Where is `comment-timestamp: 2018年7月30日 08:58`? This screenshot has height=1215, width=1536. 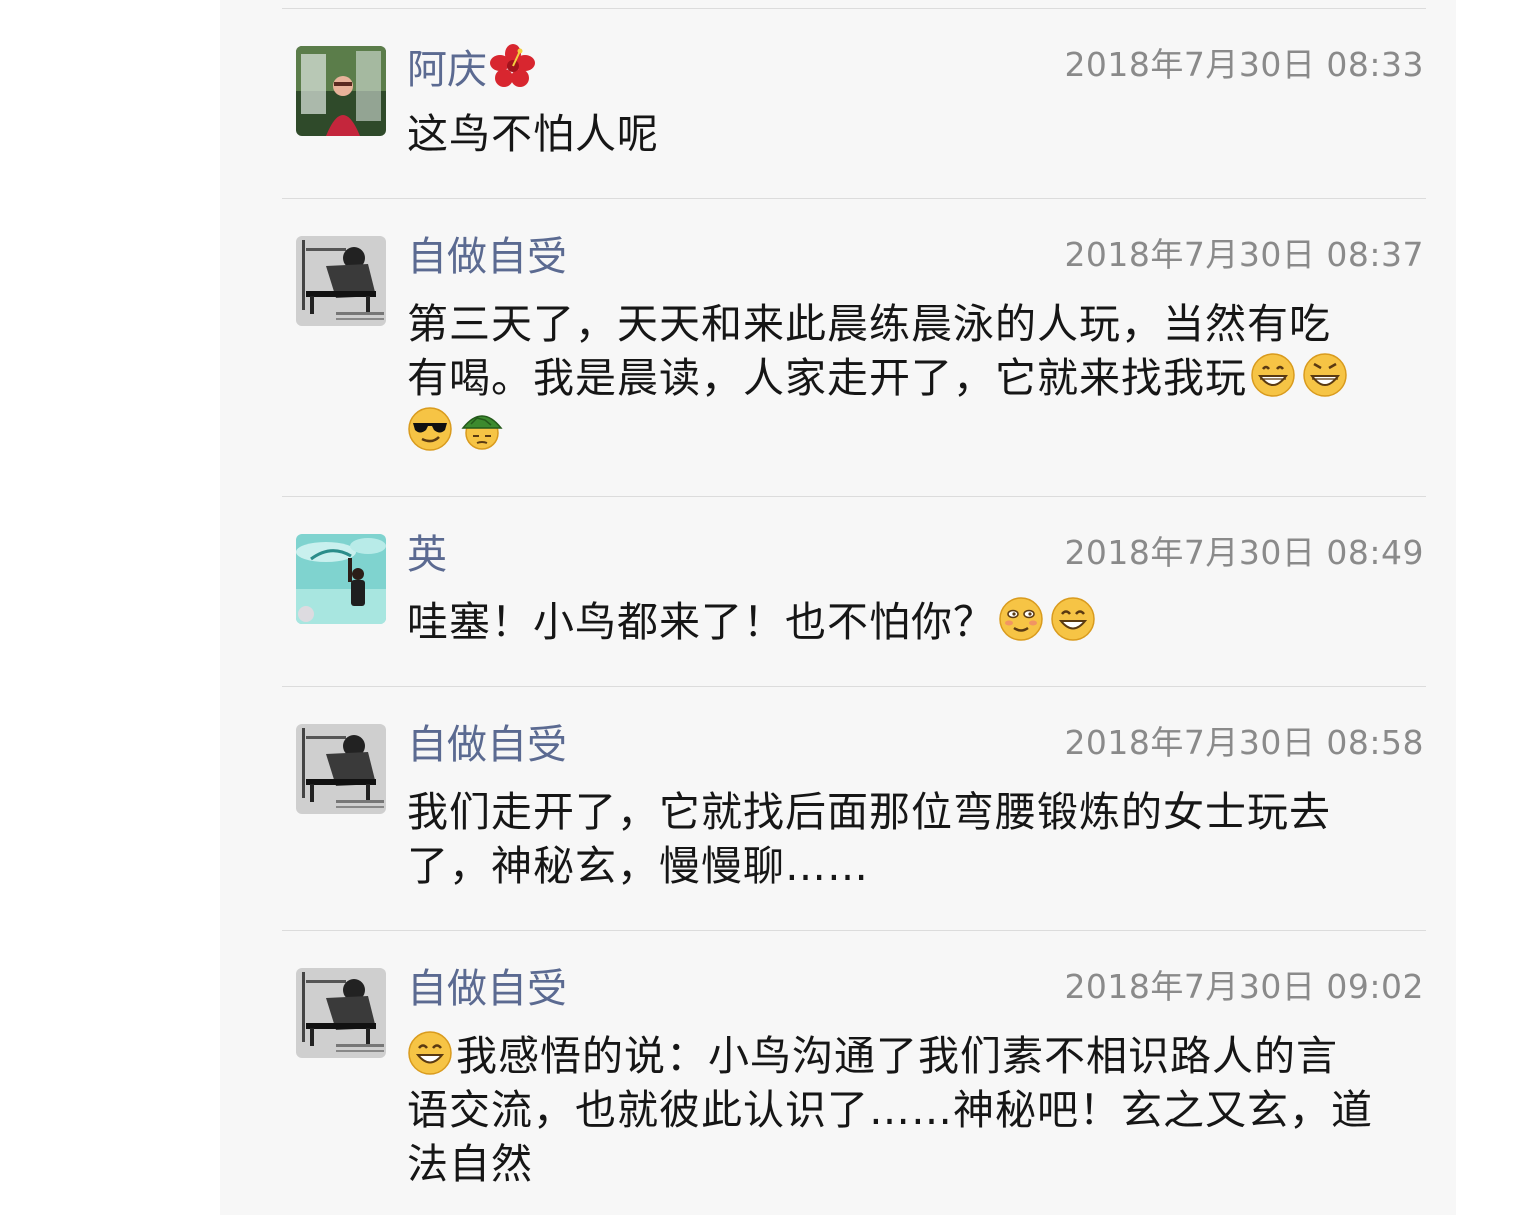
comment-timestamp: 2018年7月30日 08:58 is located at coordinates (1244, 742).